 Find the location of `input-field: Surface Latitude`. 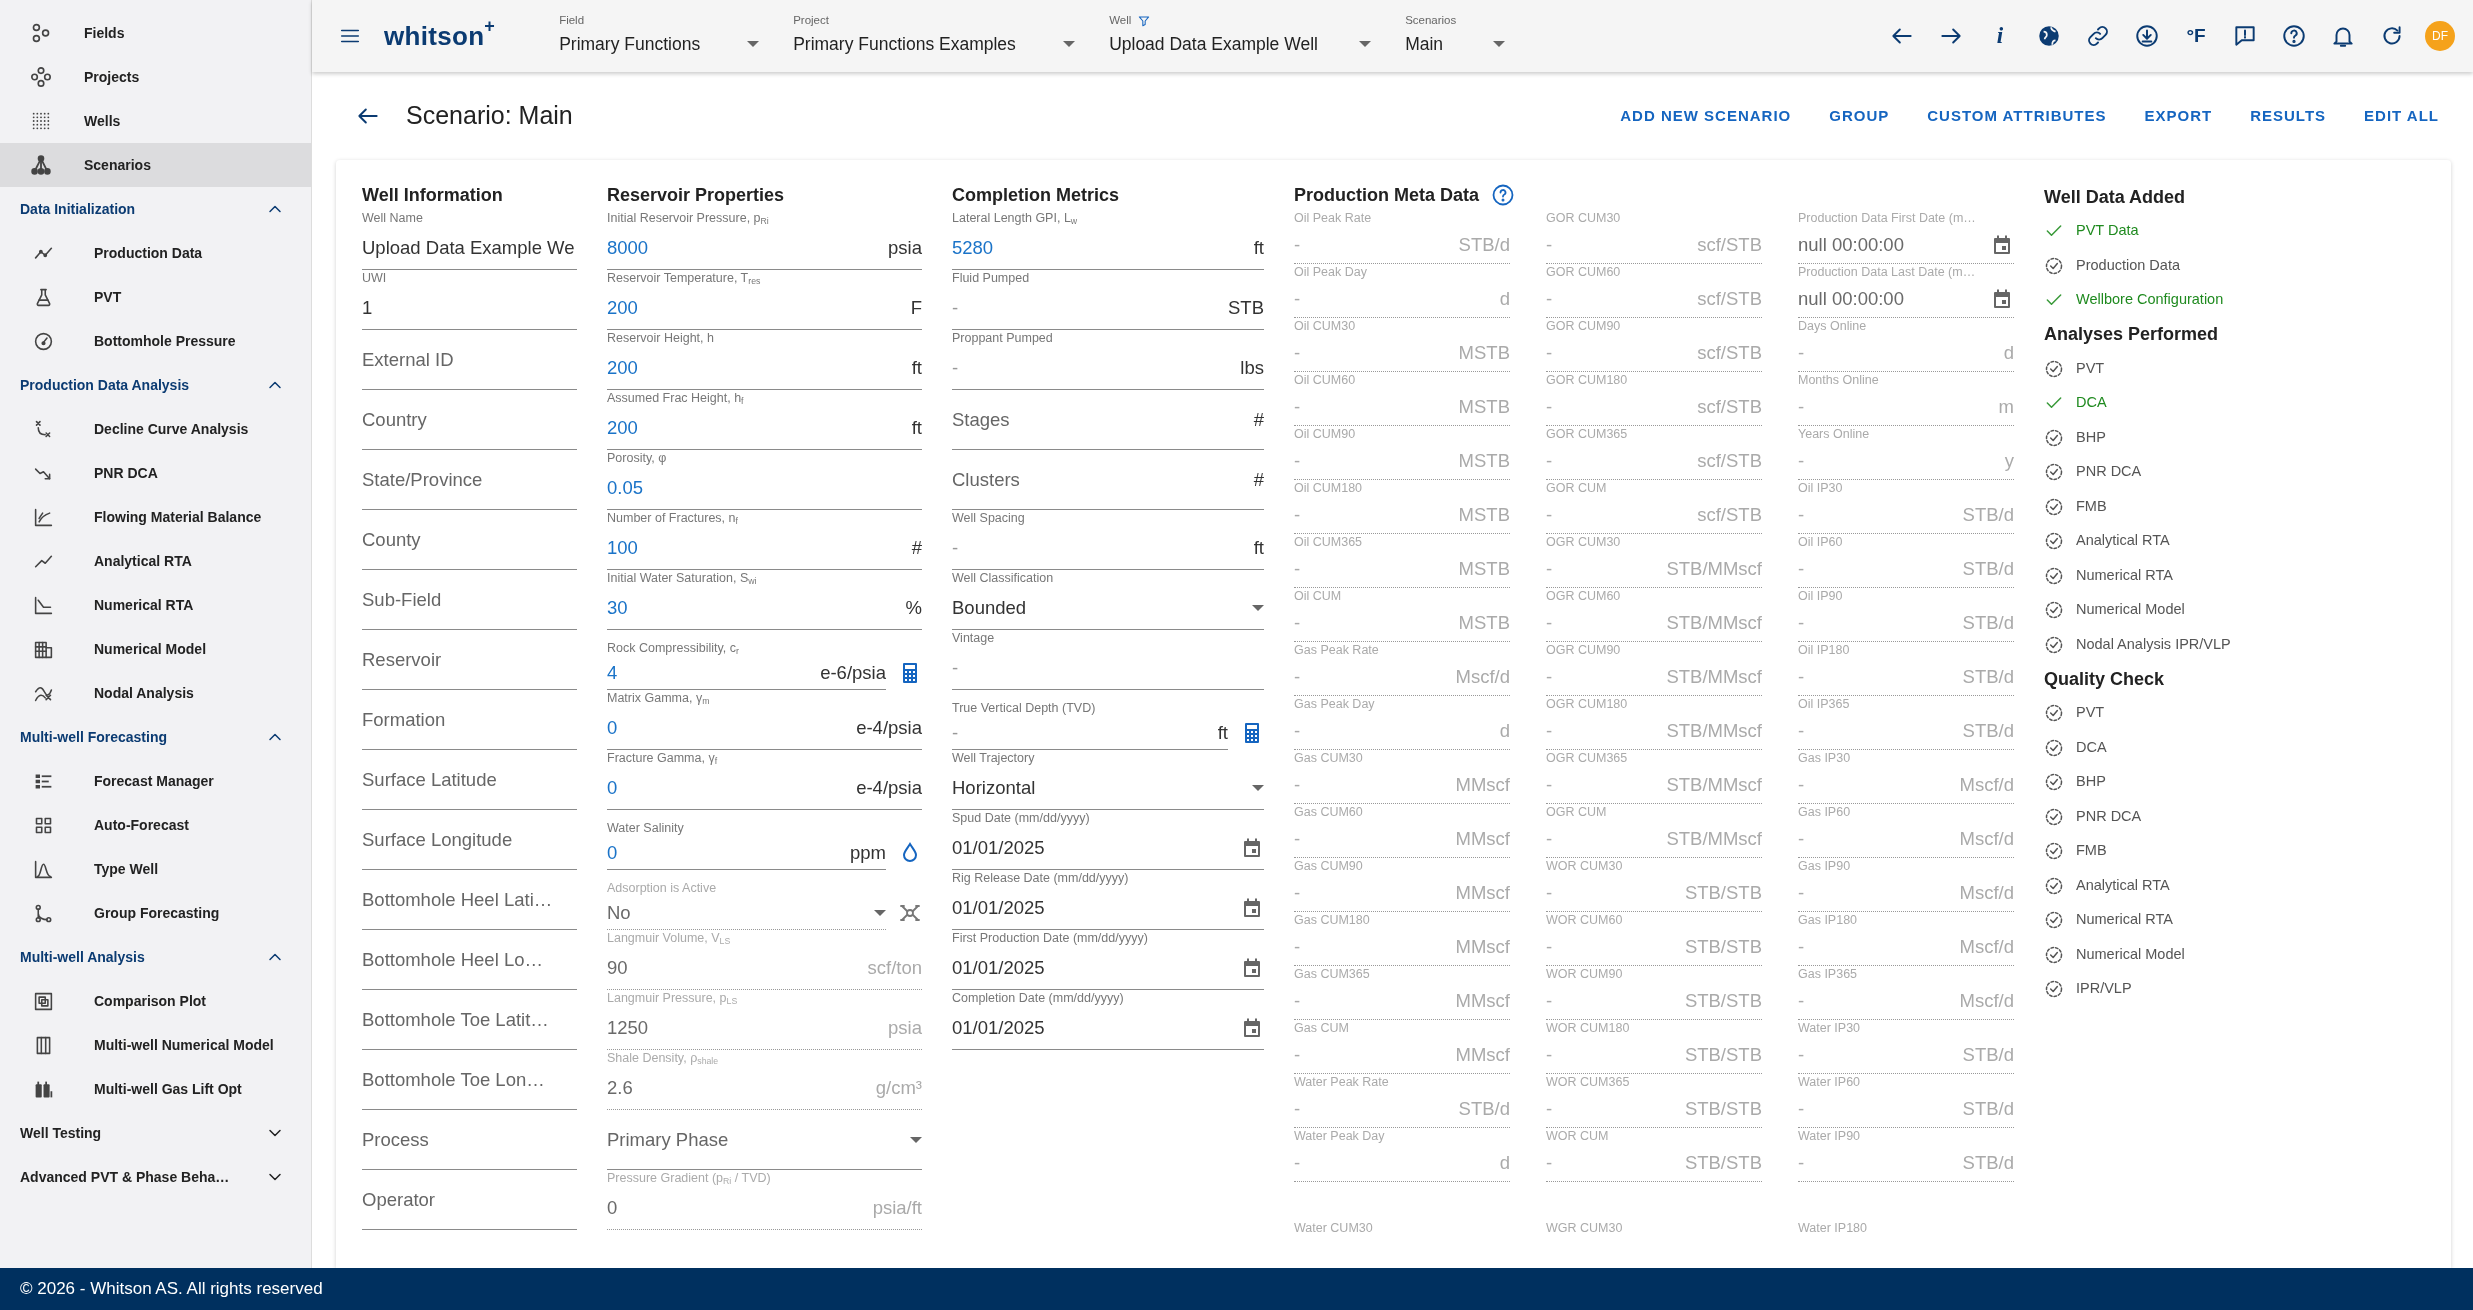

input-field: Surface Latitude is located at coordinates (469, 780).